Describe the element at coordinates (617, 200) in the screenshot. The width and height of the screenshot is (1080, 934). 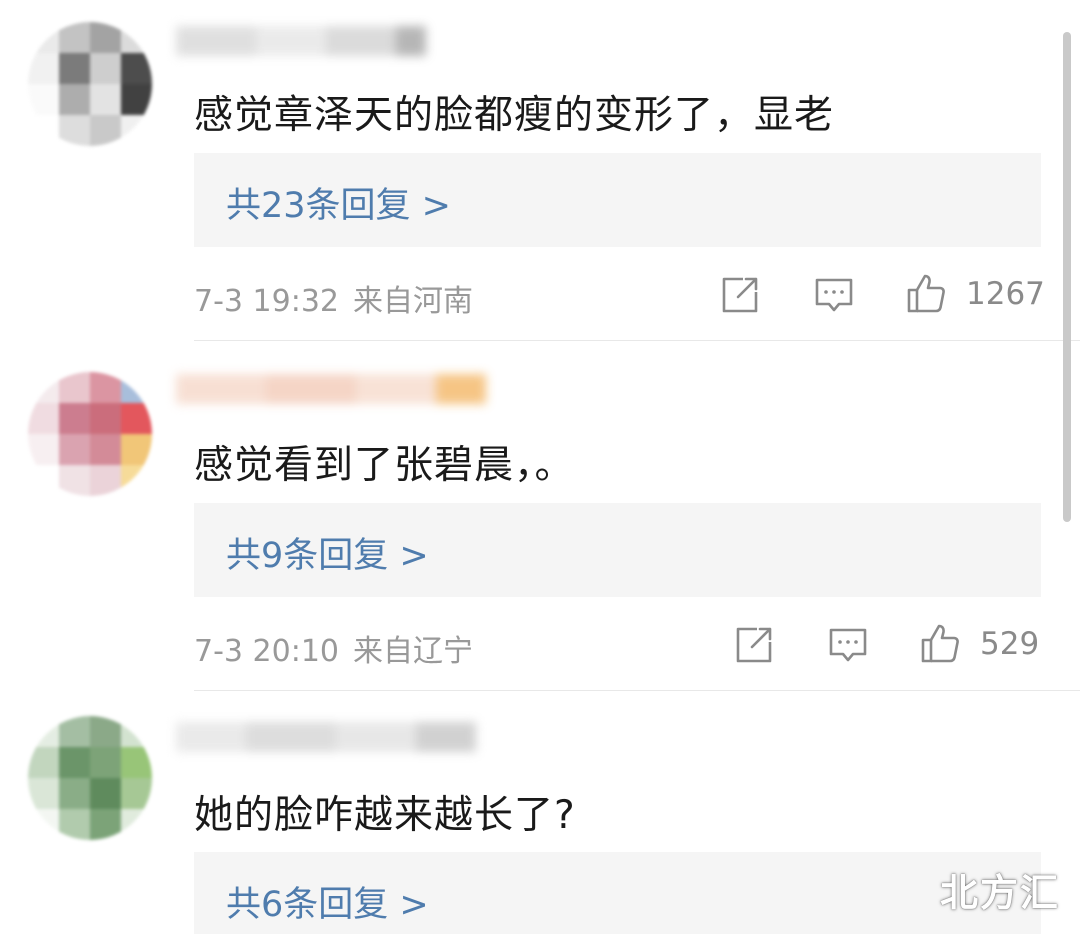
I see `reply-summary-box: 共23条回复 >` at that location.